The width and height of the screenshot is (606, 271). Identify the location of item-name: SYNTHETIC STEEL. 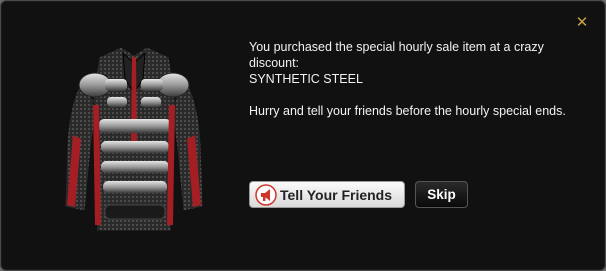
(306, 79).